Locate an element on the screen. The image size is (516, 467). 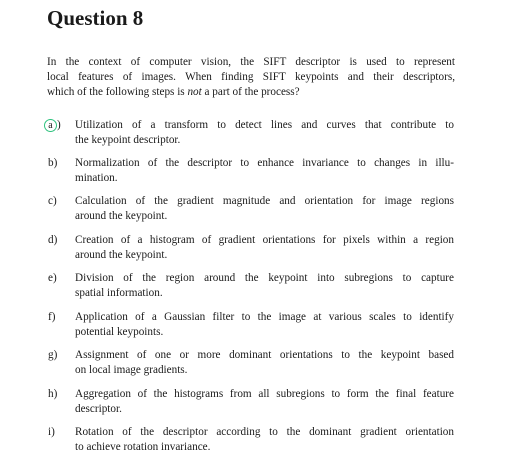
emphasis-not: not is located at coordinates (194, 92).